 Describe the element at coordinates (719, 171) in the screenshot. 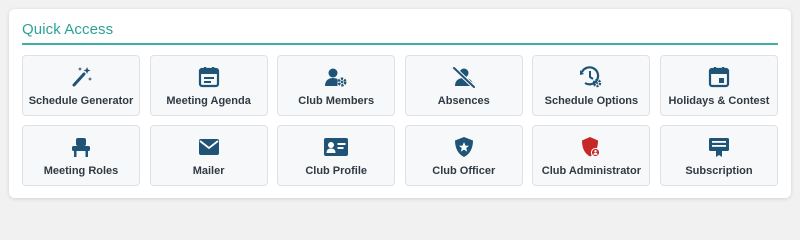

I see `tile-label: Subscription` at that location.